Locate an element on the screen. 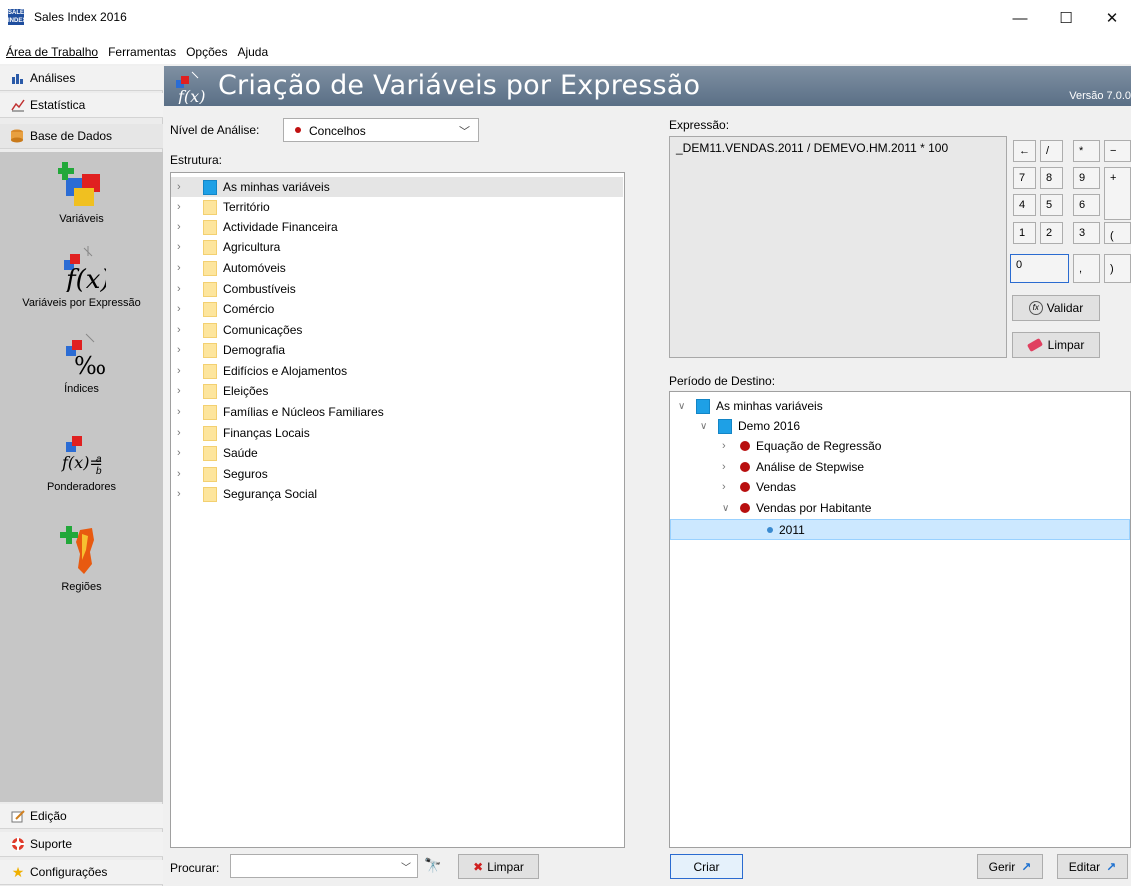  criar-button: Criar is located at coordinates (706, 866).